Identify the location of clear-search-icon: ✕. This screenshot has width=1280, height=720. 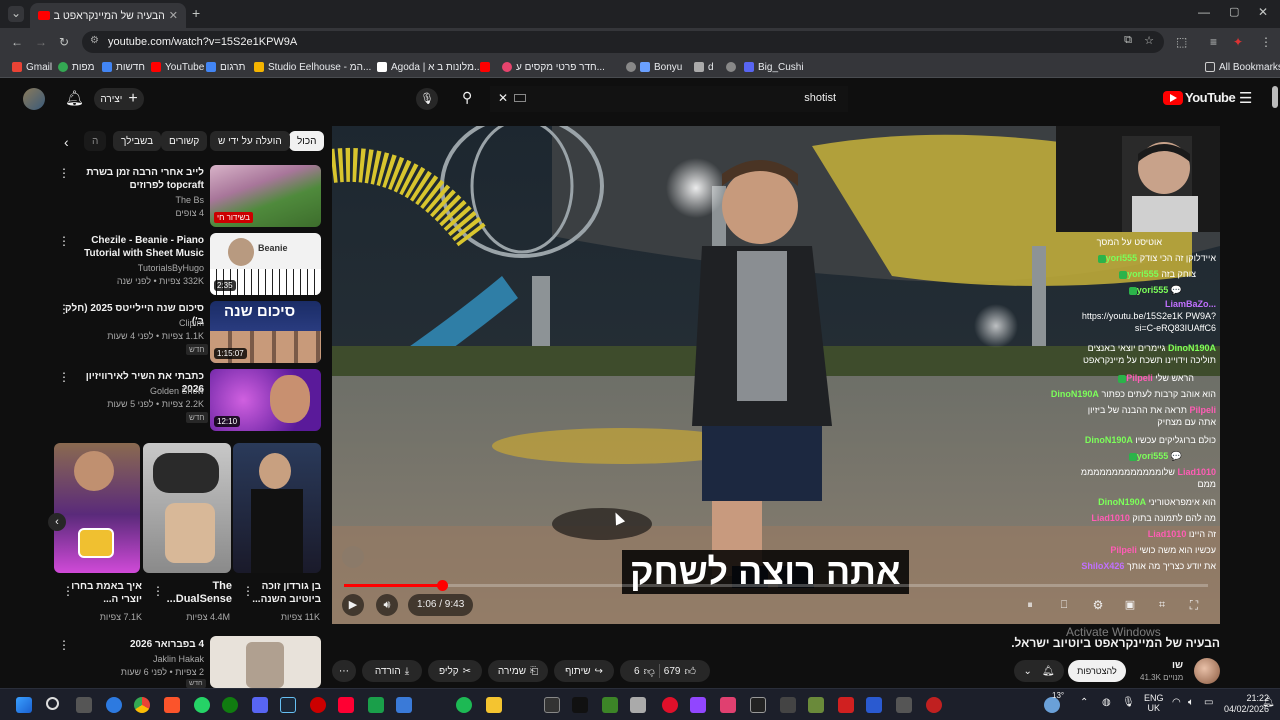
(503, 98).